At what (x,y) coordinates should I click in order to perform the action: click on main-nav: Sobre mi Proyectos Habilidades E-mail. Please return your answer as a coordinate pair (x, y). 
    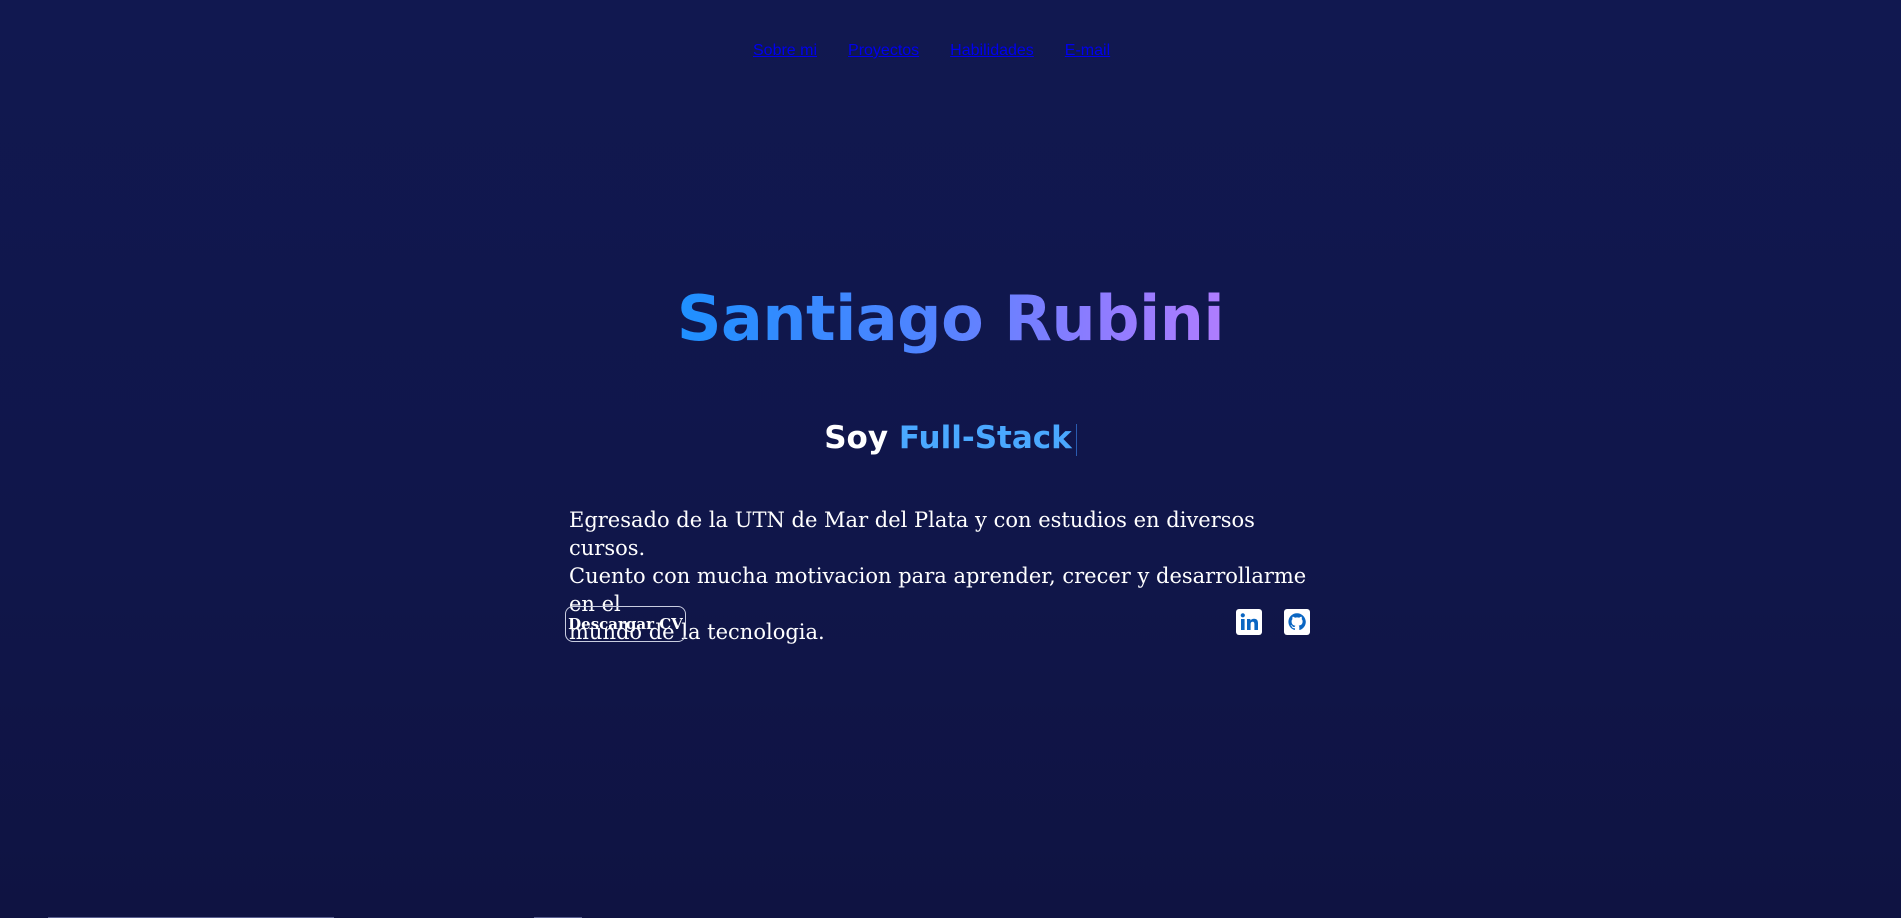
    Looking at the image, I should click on (931, 51).